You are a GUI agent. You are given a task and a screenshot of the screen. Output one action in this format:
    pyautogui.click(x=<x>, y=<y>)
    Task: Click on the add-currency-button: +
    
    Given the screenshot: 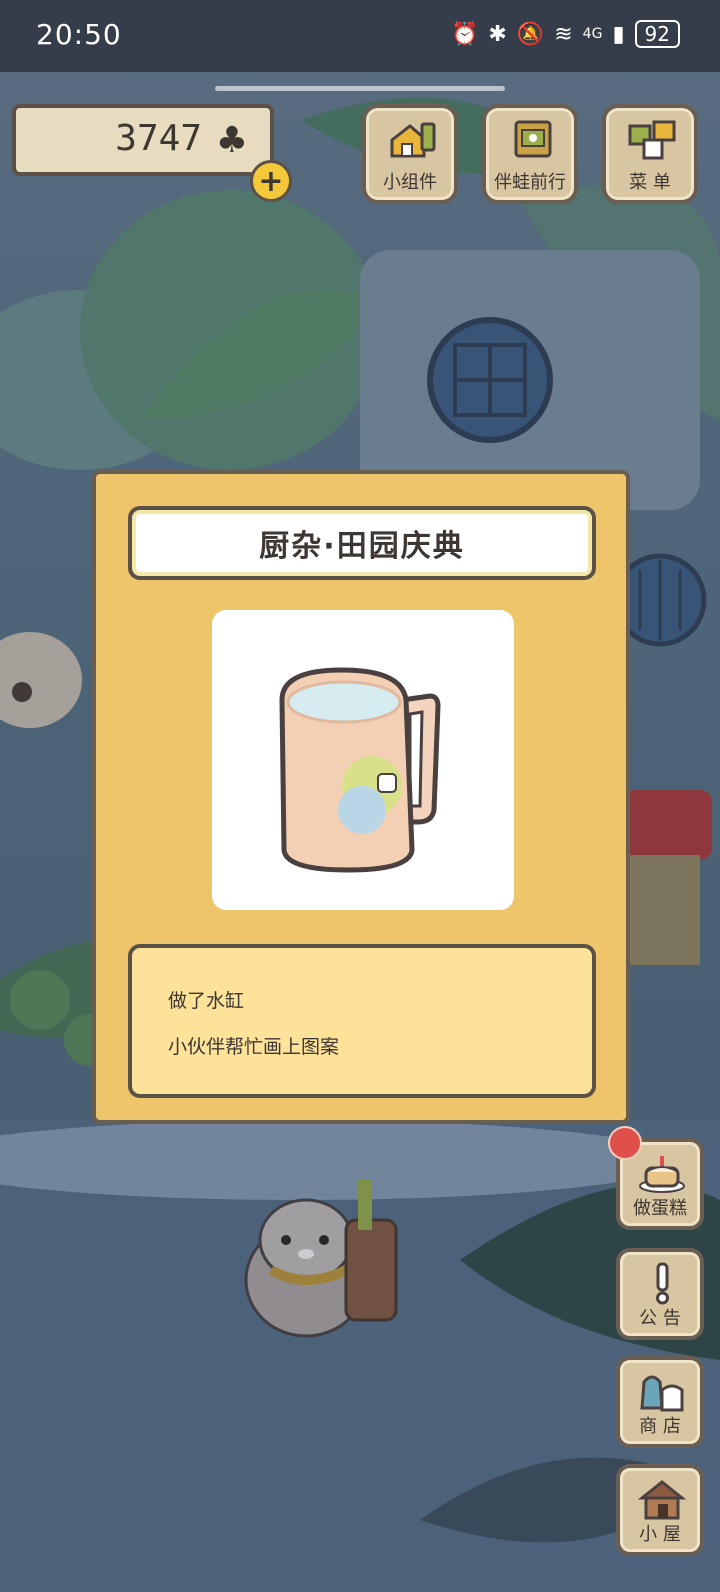 What is the action you would take?
    pyautogui.click(x=271, y=181)
    